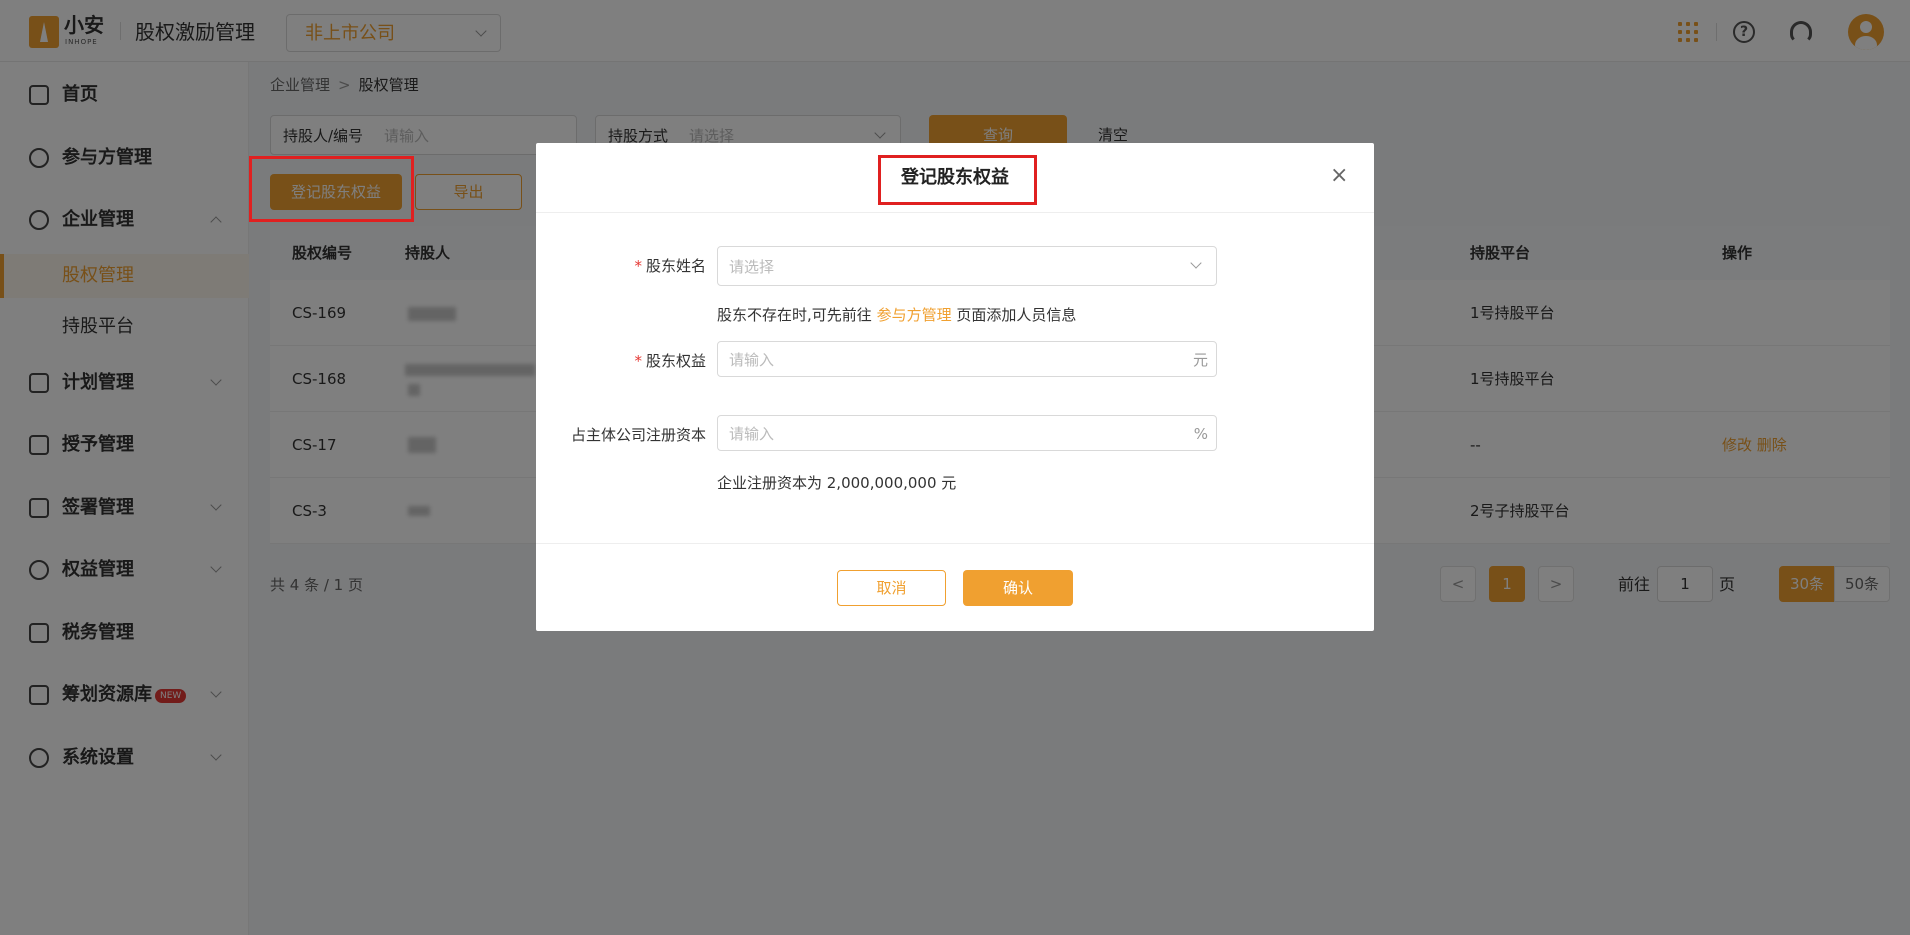 This screenshot has width=1910, height=935. I want to click on shareholder-equity-label: * 股东权益, so click(670, 361).